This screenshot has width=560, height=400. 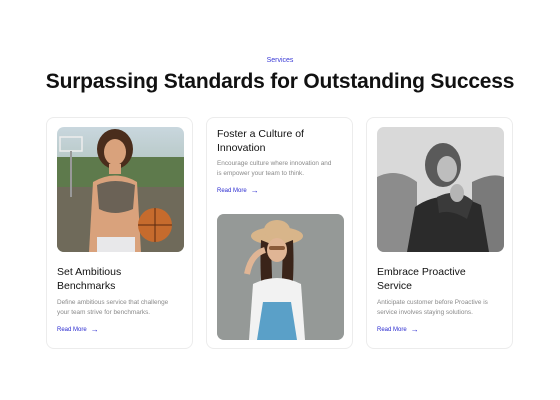 I want to click on card-title: Set Ambitious Benchmarks, so click(x=89, y=279).